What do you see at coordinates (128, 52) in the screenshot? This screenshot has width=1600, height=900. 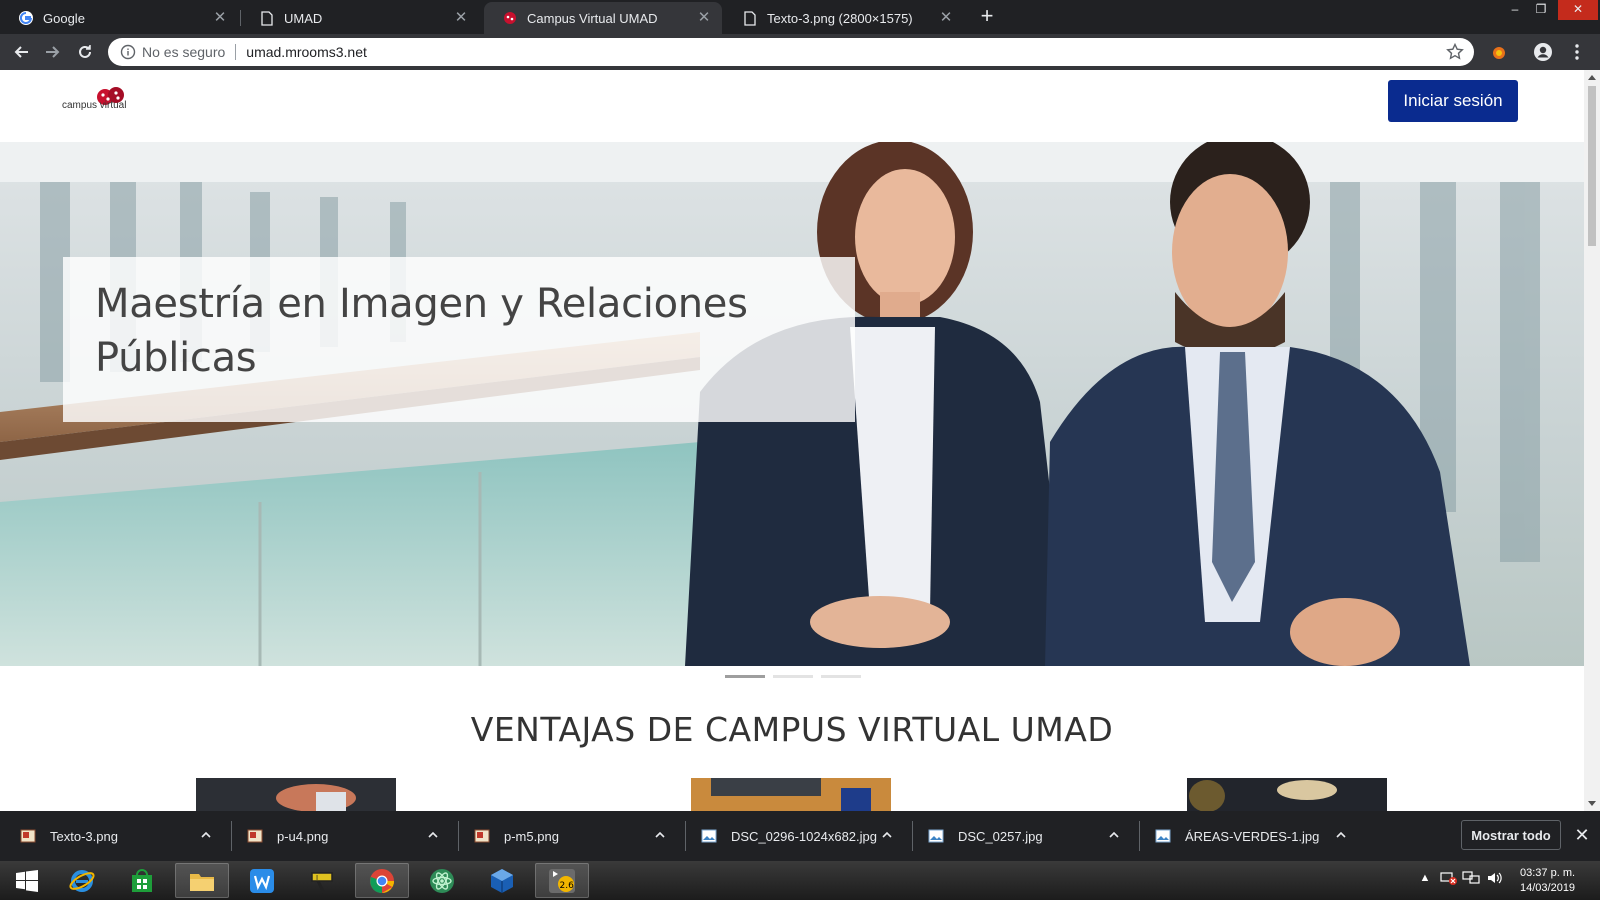 I see `info-icon` at bounding box center [128, 52].